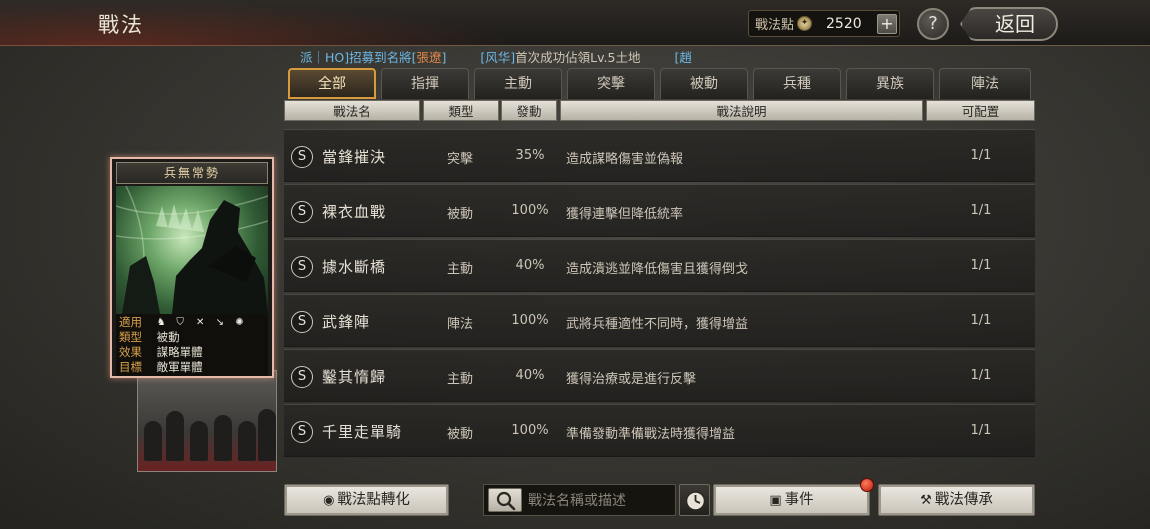 This screenshot has height=529, width=1150. Describe the element at coordinates (741, 110) in the screenshot. I see `column-header-description: 戰法說明` at that location.